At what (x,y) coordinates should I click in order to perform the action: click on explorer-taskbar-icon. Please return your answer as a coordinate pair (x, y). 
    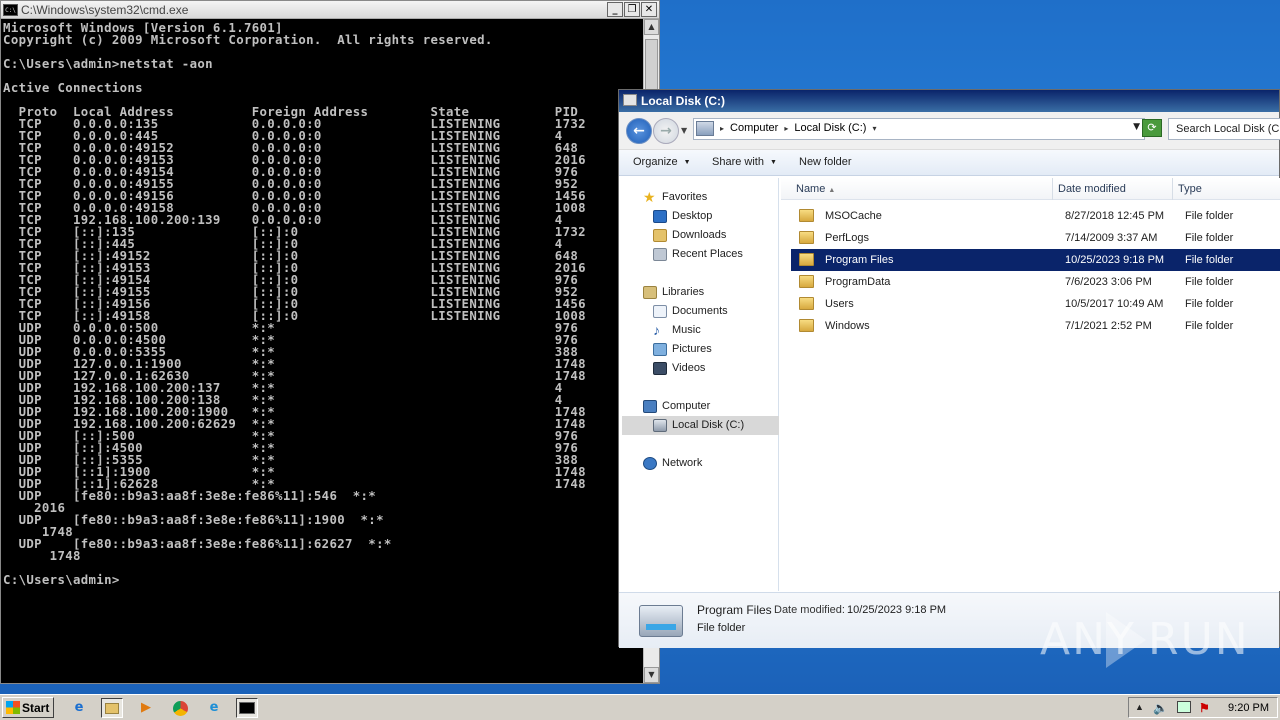
    Looking at the image, I should click on (112, 708).